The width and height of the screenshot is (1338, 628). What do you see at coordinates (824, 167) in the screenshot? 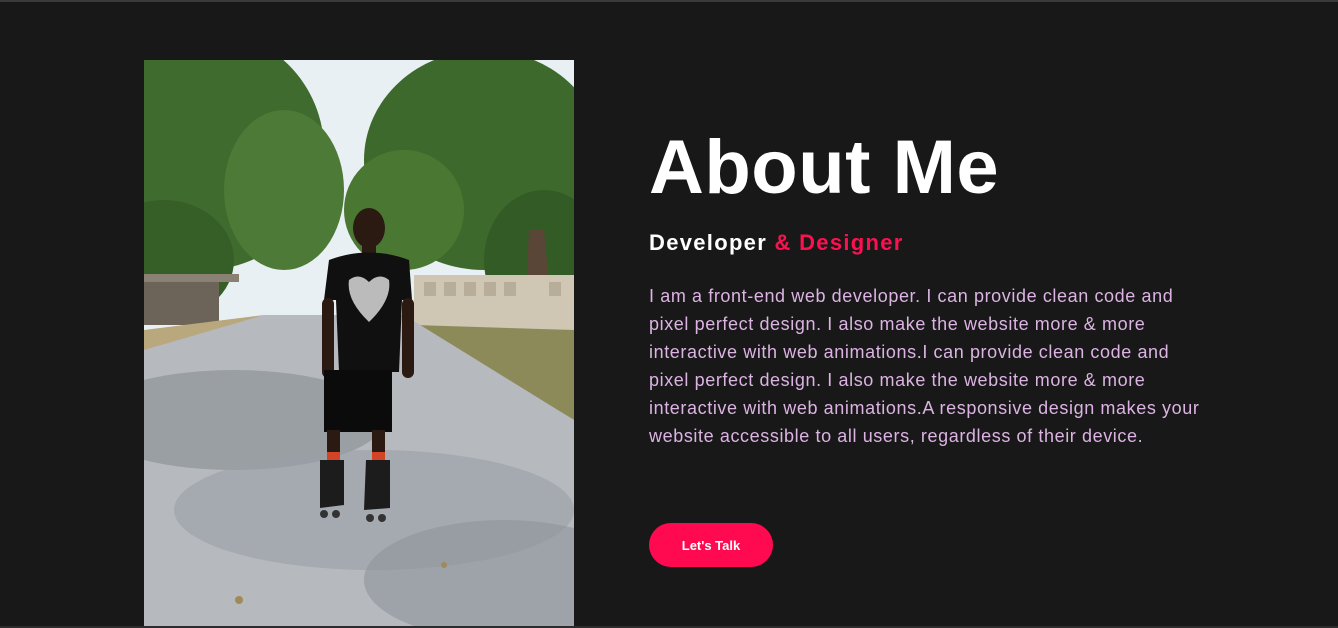
I see `page-title: About Me` at bounding box center [824, 167].